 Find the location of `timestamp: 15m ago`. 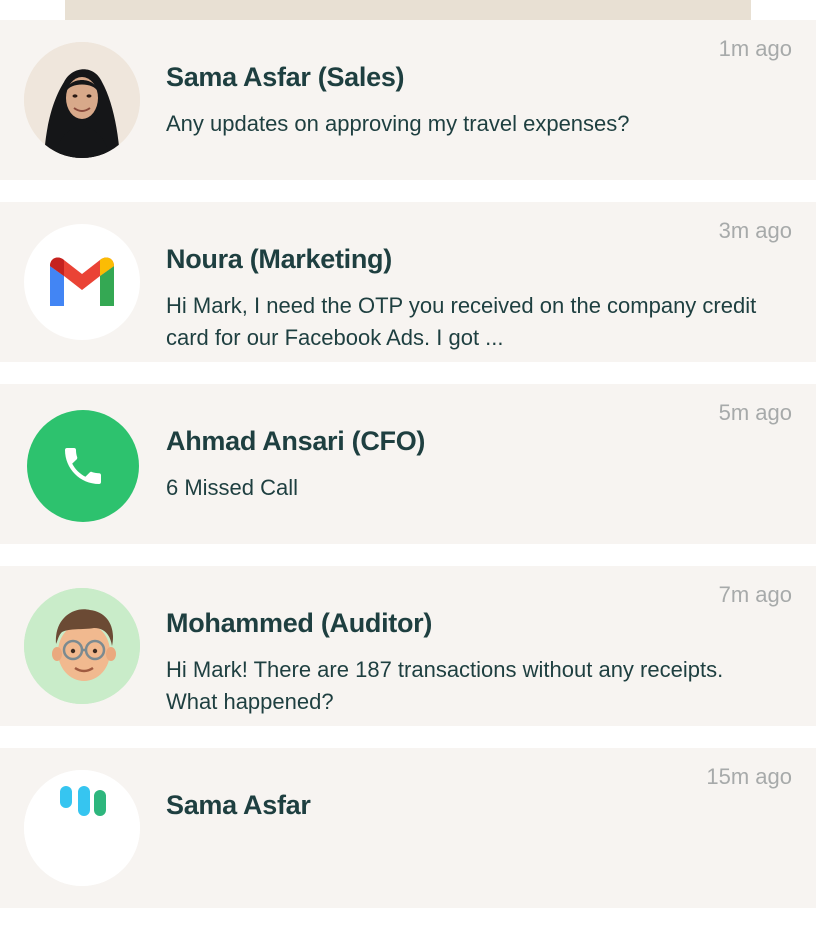

timestamp: 15m ago is located at coordinates (749, 776).